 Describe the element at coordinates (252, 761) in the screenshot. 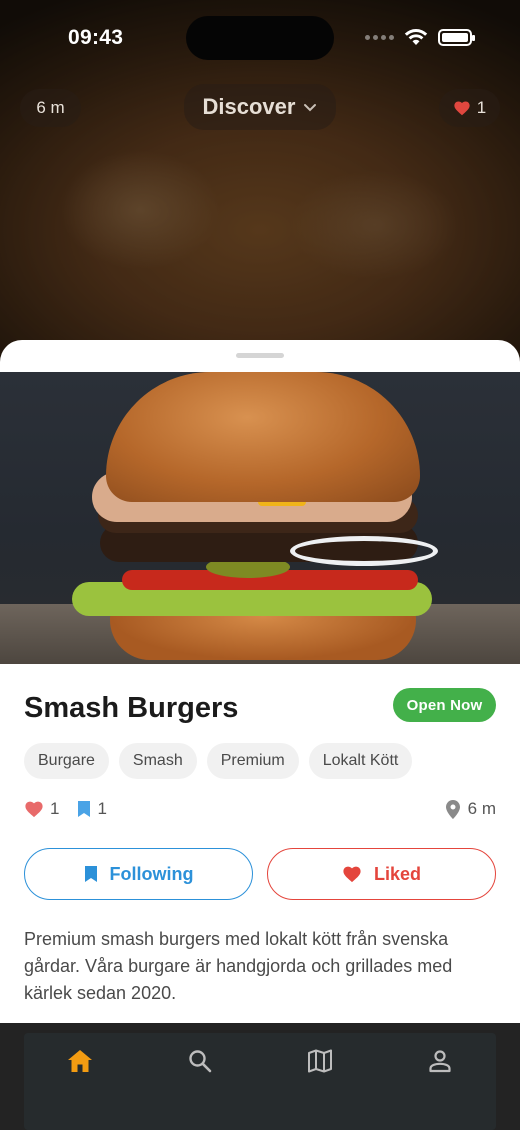

I see `tag-chip: Premium` at that location.